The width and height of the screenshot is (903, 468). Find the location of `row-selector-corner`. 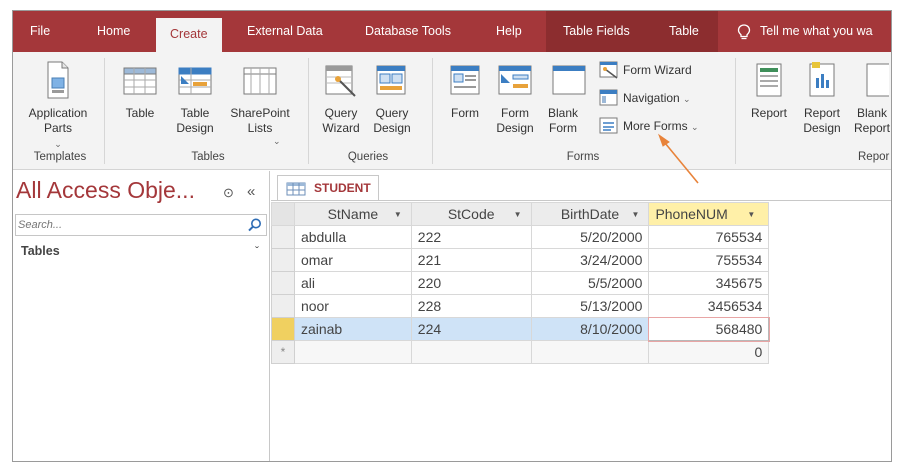

row-selector-corner is located at coordinates (283, 214).